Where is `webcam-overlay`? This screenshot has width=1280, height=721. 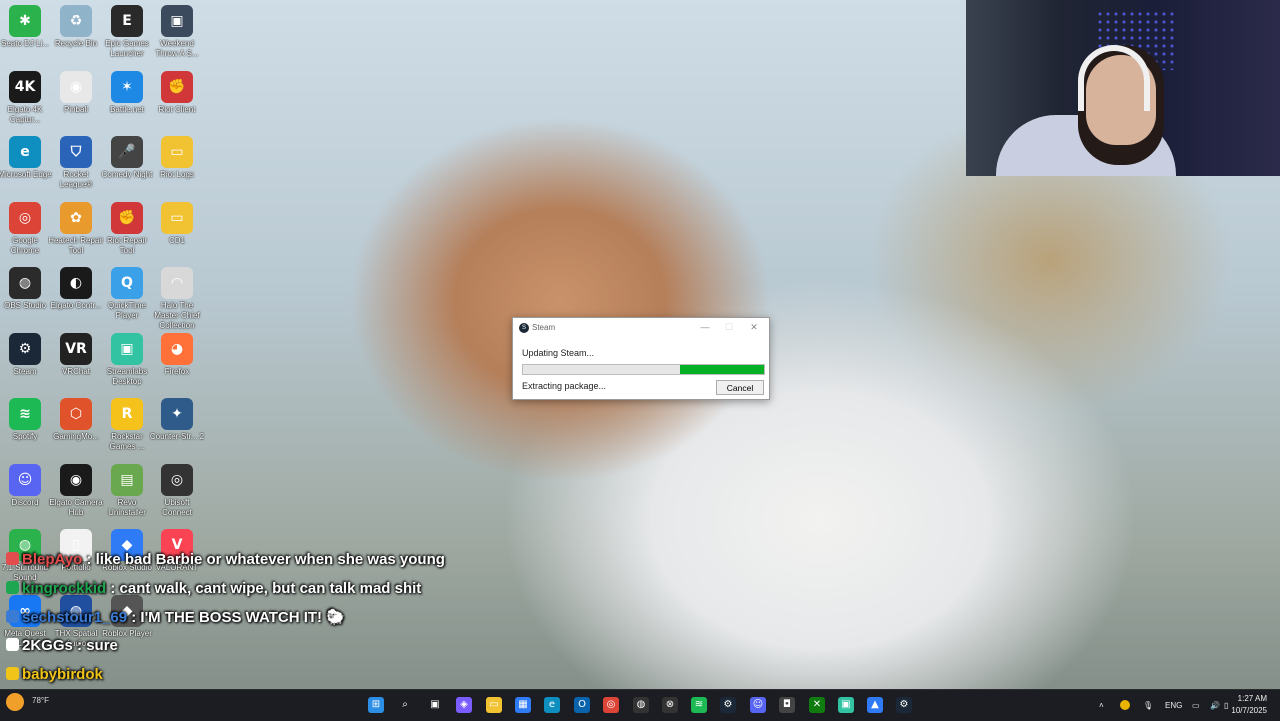
webcam-overlay is located at coordinates (1123, 88).